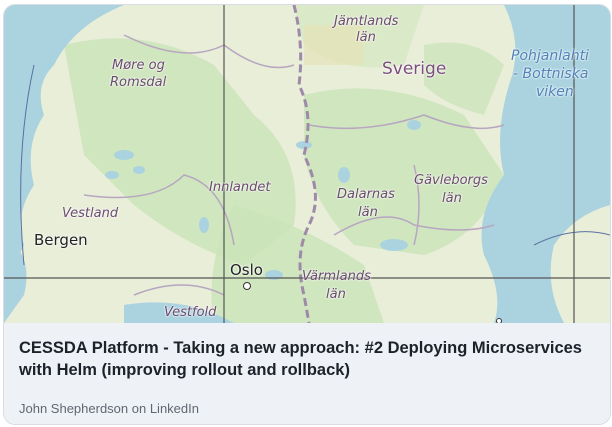 The height and width of the screenshot is (427, 612). What do you see at coordinates (551, 74) in the screenshot?
I see `map-label-pohjanlahti-2: - Bottniska` at bounding box center [551, 74].